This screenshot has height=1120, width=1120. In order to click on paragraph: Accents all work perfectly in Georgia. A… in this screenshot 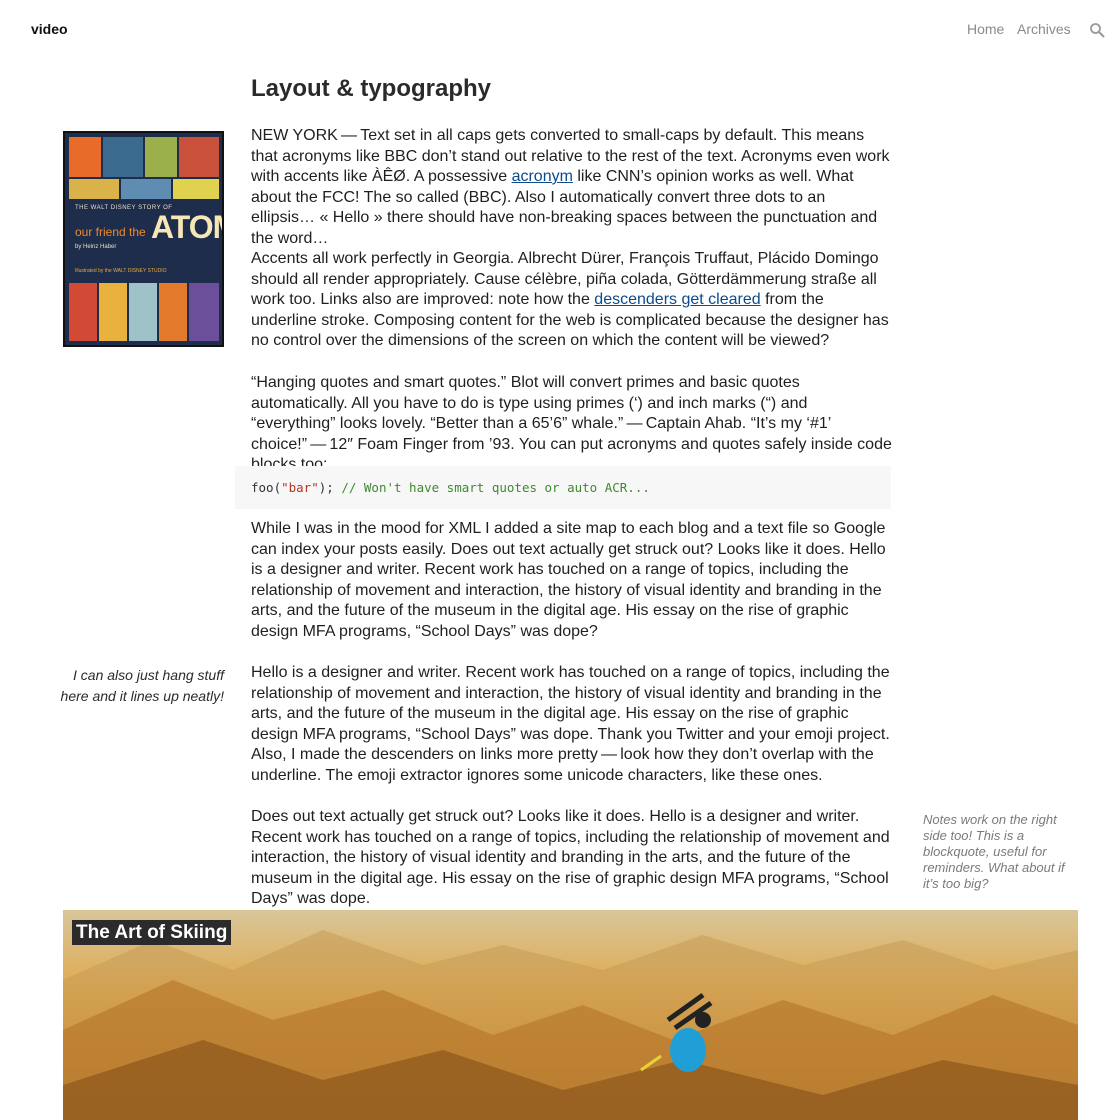, I will do `click(570, 299)`.